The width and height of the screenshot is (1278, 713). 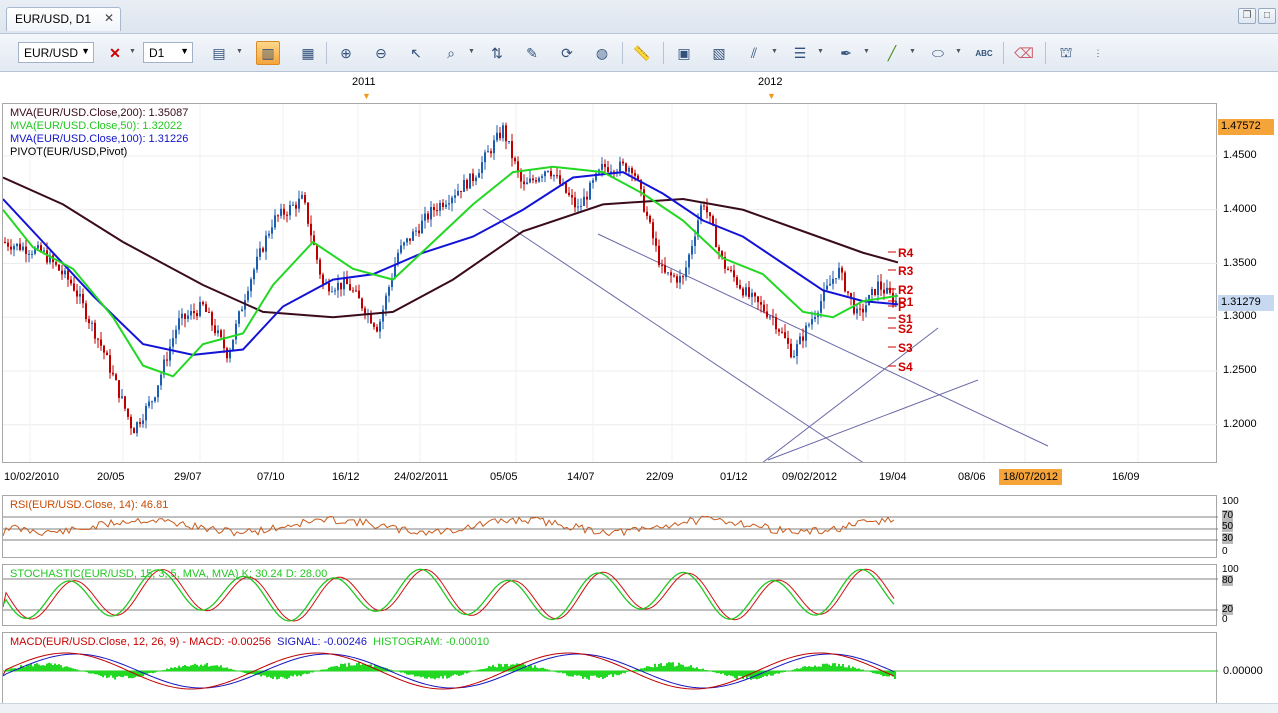 I want to click on price-high-badge: 1.47572, so click(x=1246, y=127).